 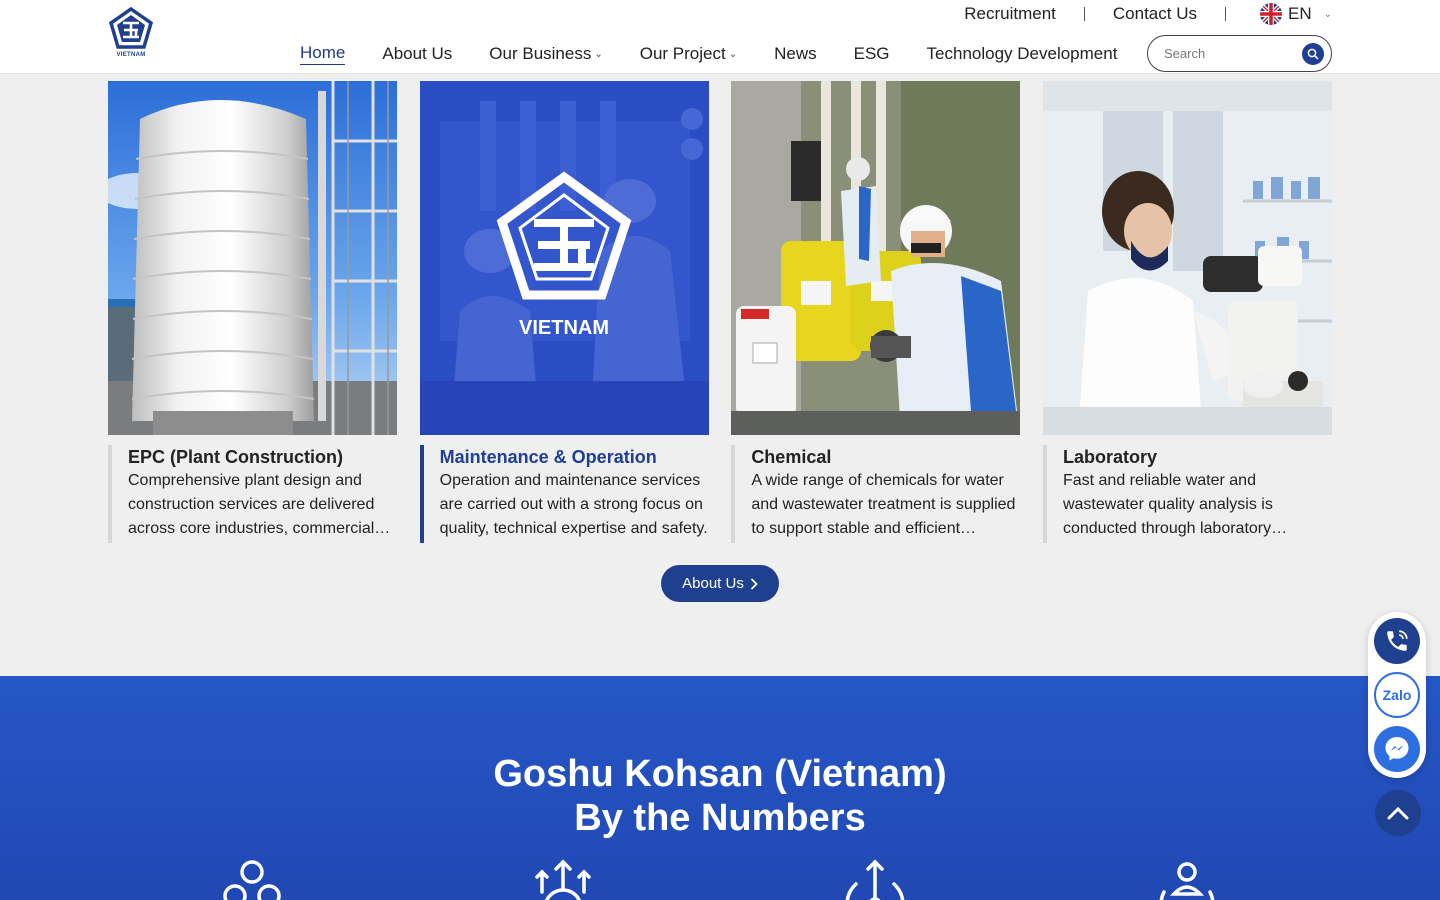 I want to click on maintenance-image: VIETNAM, so click(x=564, y=258).